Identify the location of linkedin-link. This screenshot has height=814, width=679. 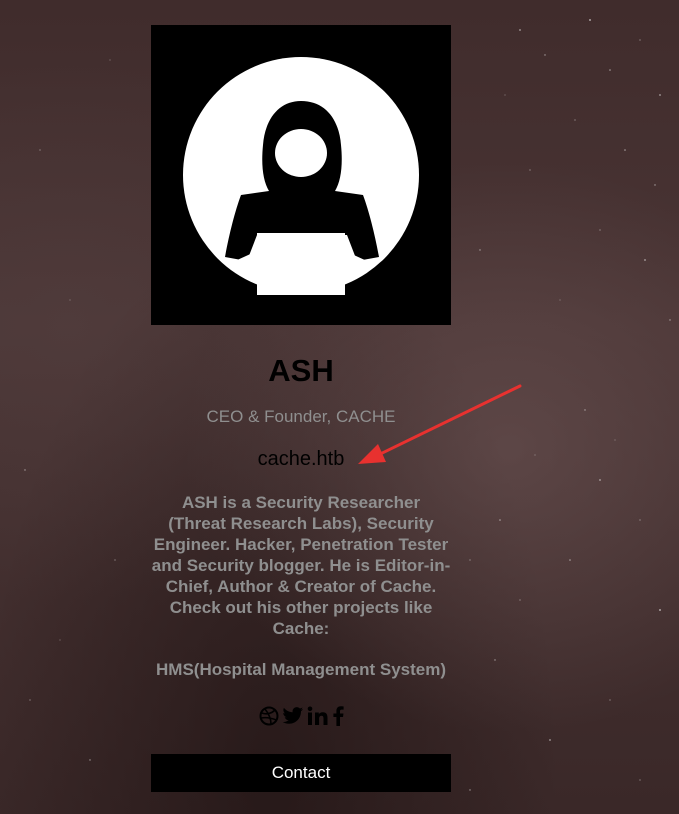
(318, 716).